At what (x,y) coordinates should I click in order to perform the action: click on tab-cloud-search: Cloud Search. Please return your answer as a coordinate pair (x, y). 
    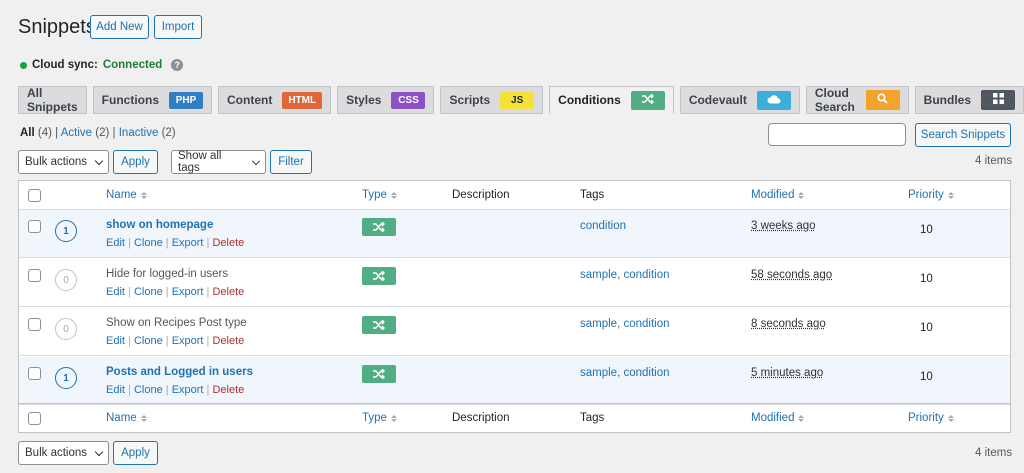
    Looking at the image, I should click on (857, 100).